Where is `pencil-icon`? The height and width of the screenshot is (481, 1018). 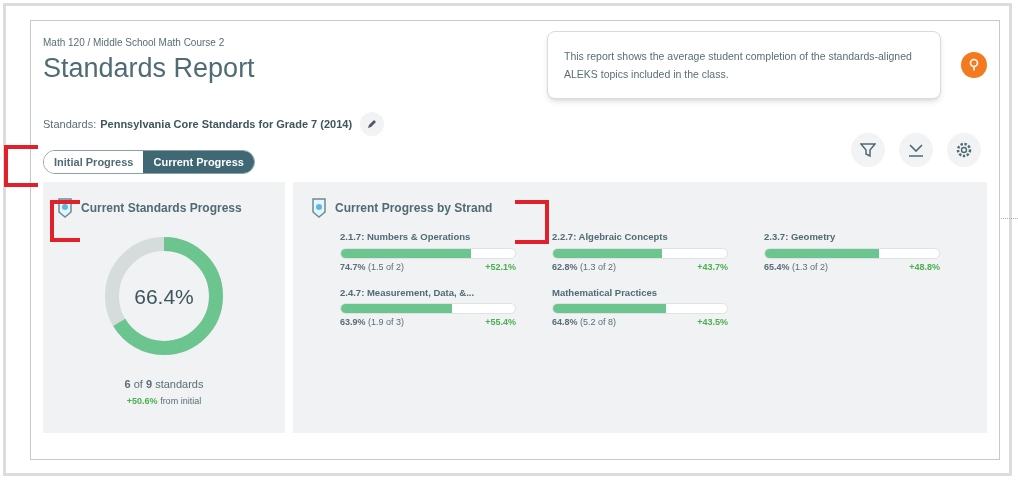 pencil-icon is located at coordinates (372, 123).